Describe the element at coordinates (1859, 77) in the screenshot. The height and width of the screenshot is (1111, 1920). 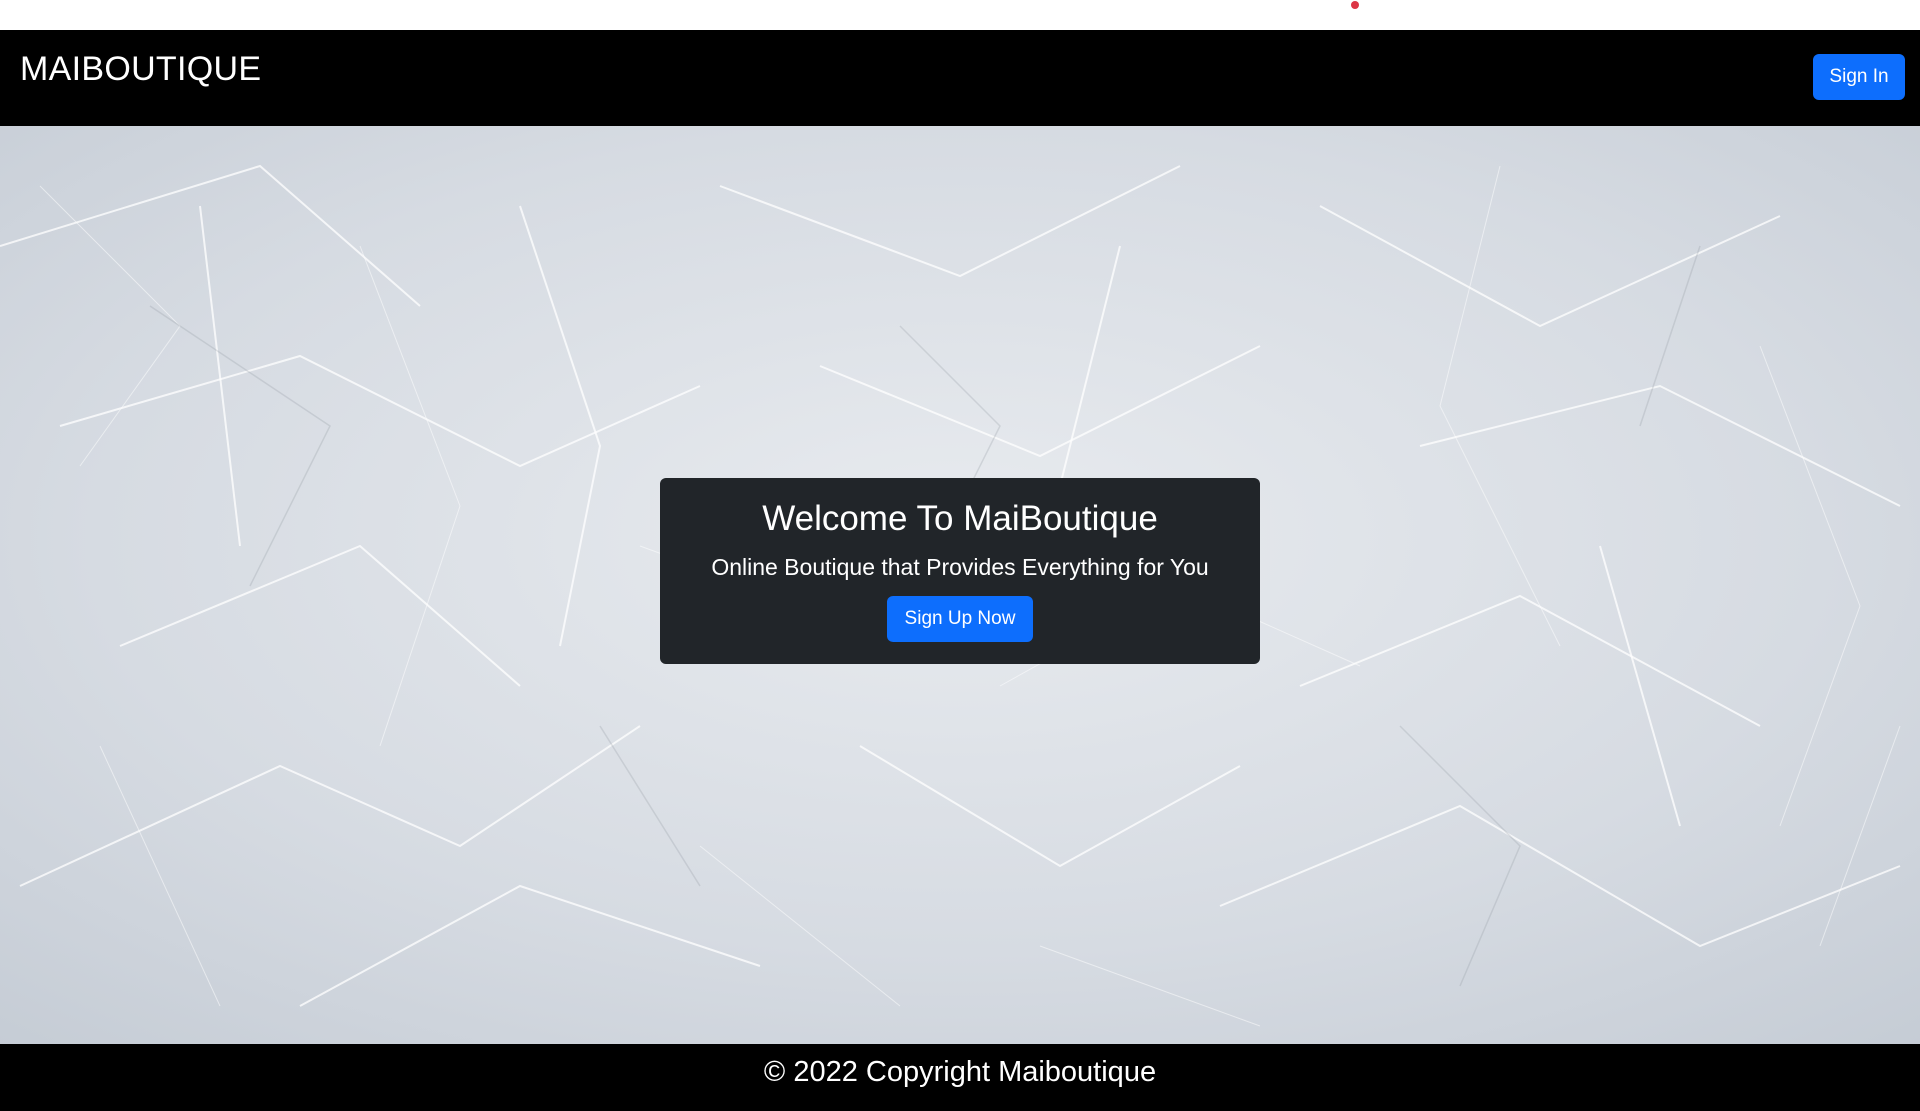
I see `sign-in-button: Sign In` at that location.